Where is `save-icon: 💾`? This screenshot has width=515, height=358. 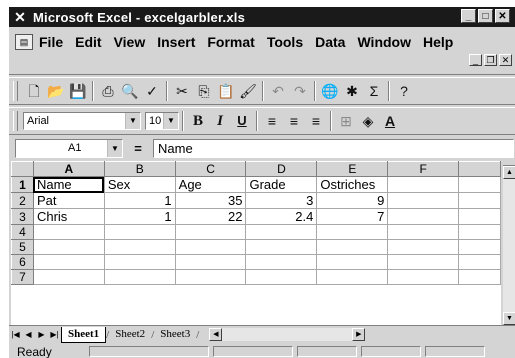
save-icon: 💾 is located at coordinates (78, 91).